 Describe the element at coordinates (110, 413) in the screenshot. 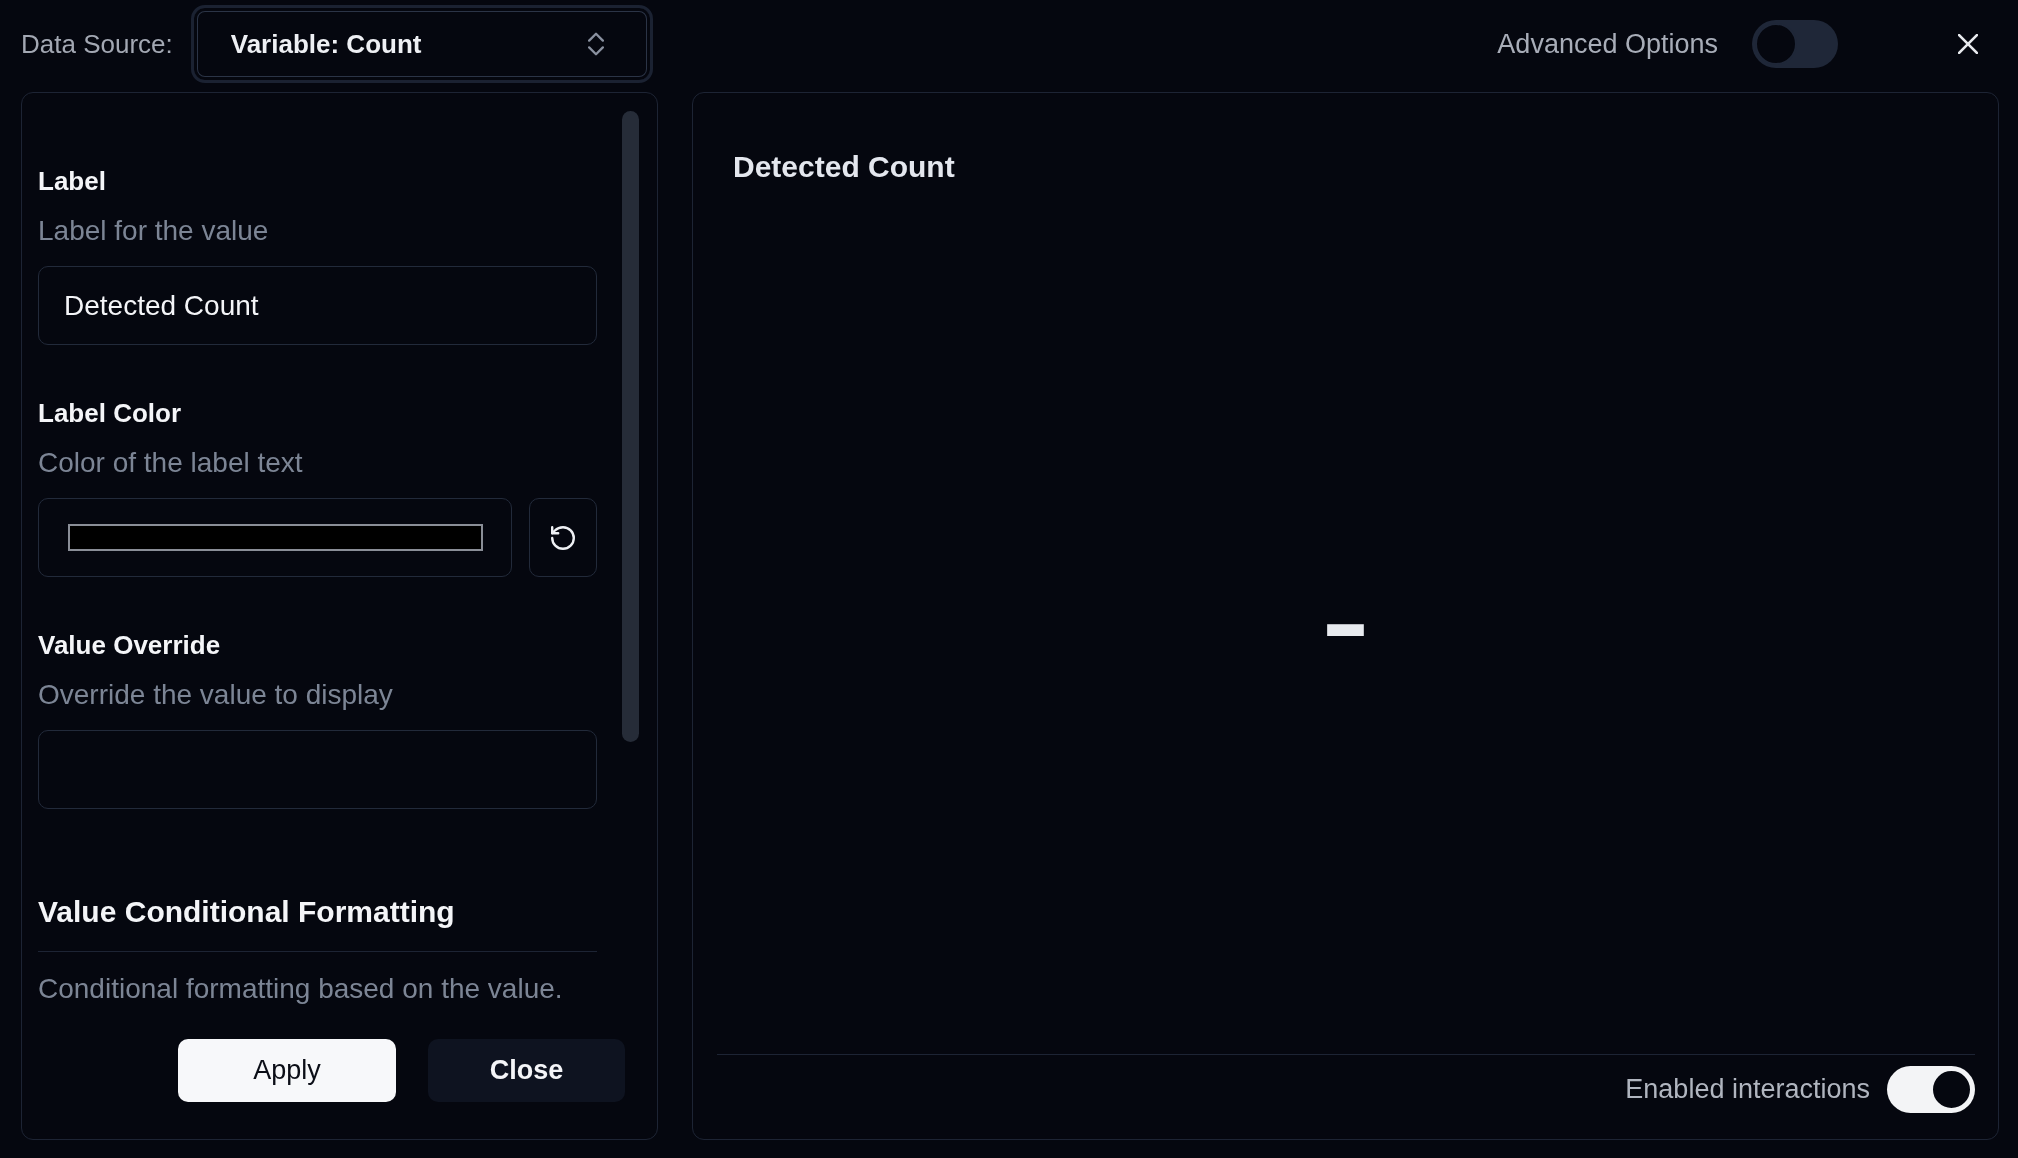

I see `field-label: Label Color` at that location.